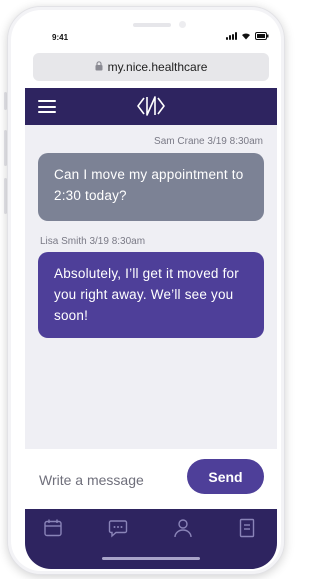 The height and width of the screenshot is (579, 320). I want to click on browser-url-bar: my.nice.healthcare, so click(151, 67).